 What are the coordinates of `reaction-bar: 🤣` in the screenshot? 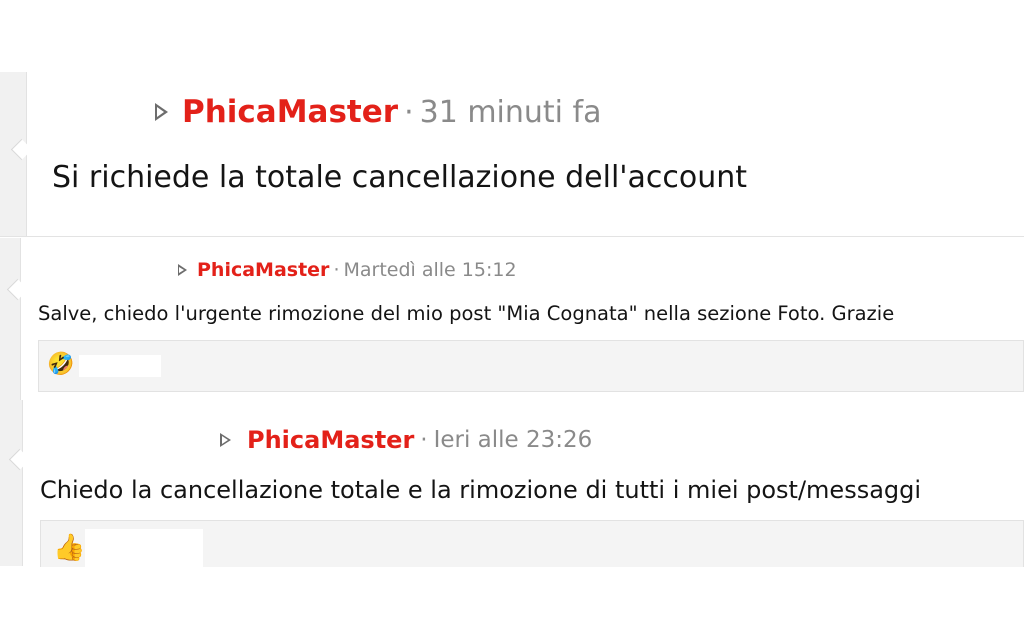 It's located at (531, 366).